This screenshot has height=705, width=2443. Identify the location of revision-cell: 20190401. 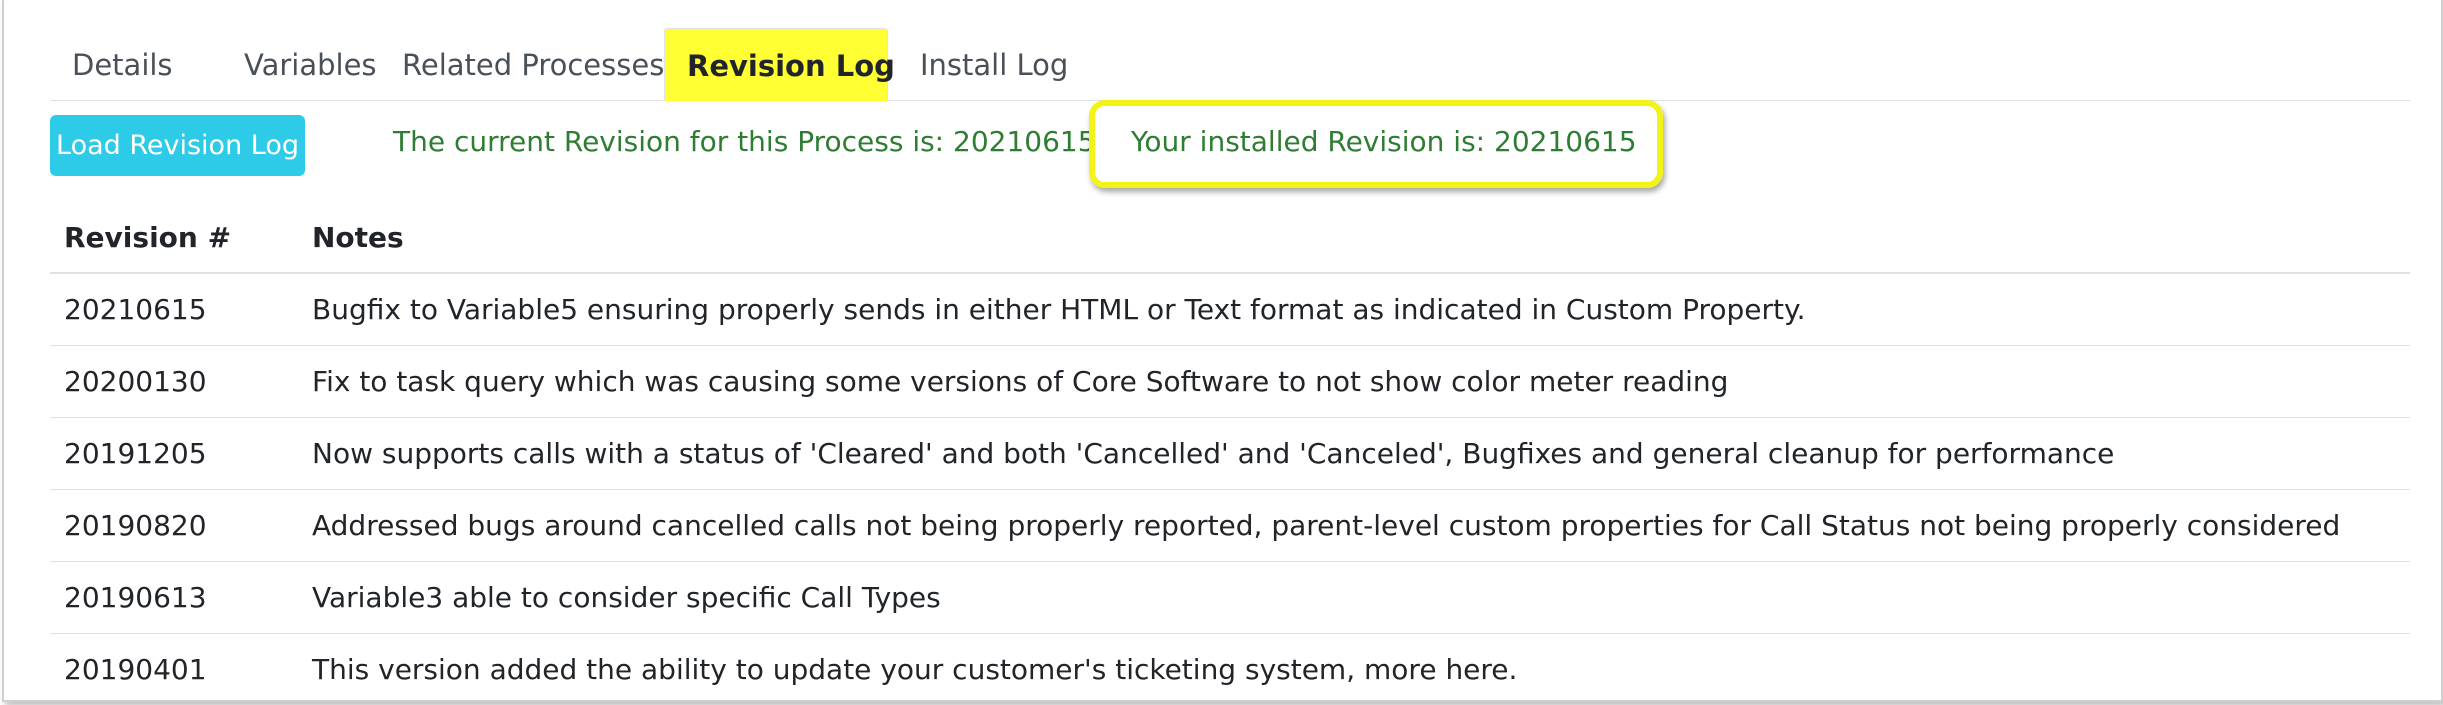
(135, 669).